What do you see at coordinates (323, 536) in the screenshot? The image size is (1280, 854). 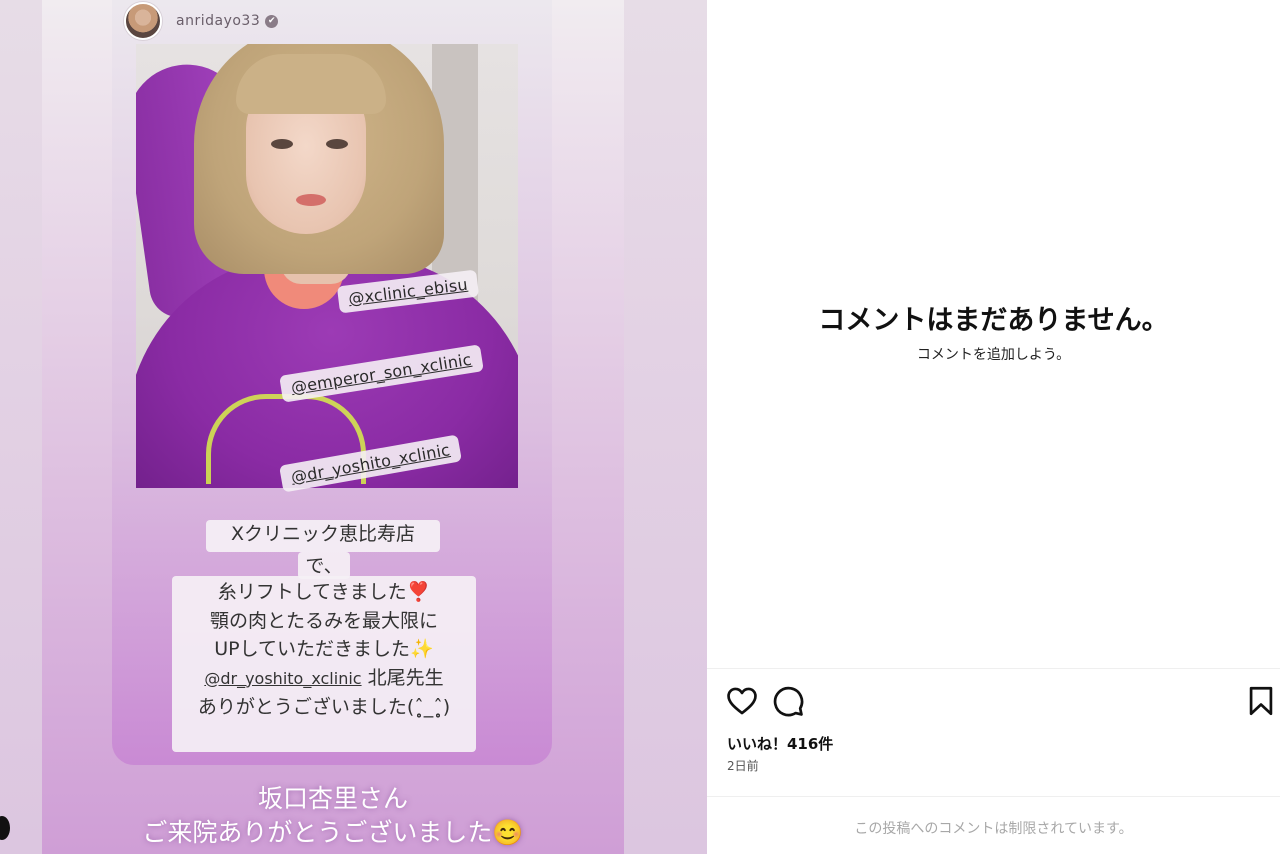 I see `caption-line: Xクリニック恵比寿店` at bounding box center [323, 536].